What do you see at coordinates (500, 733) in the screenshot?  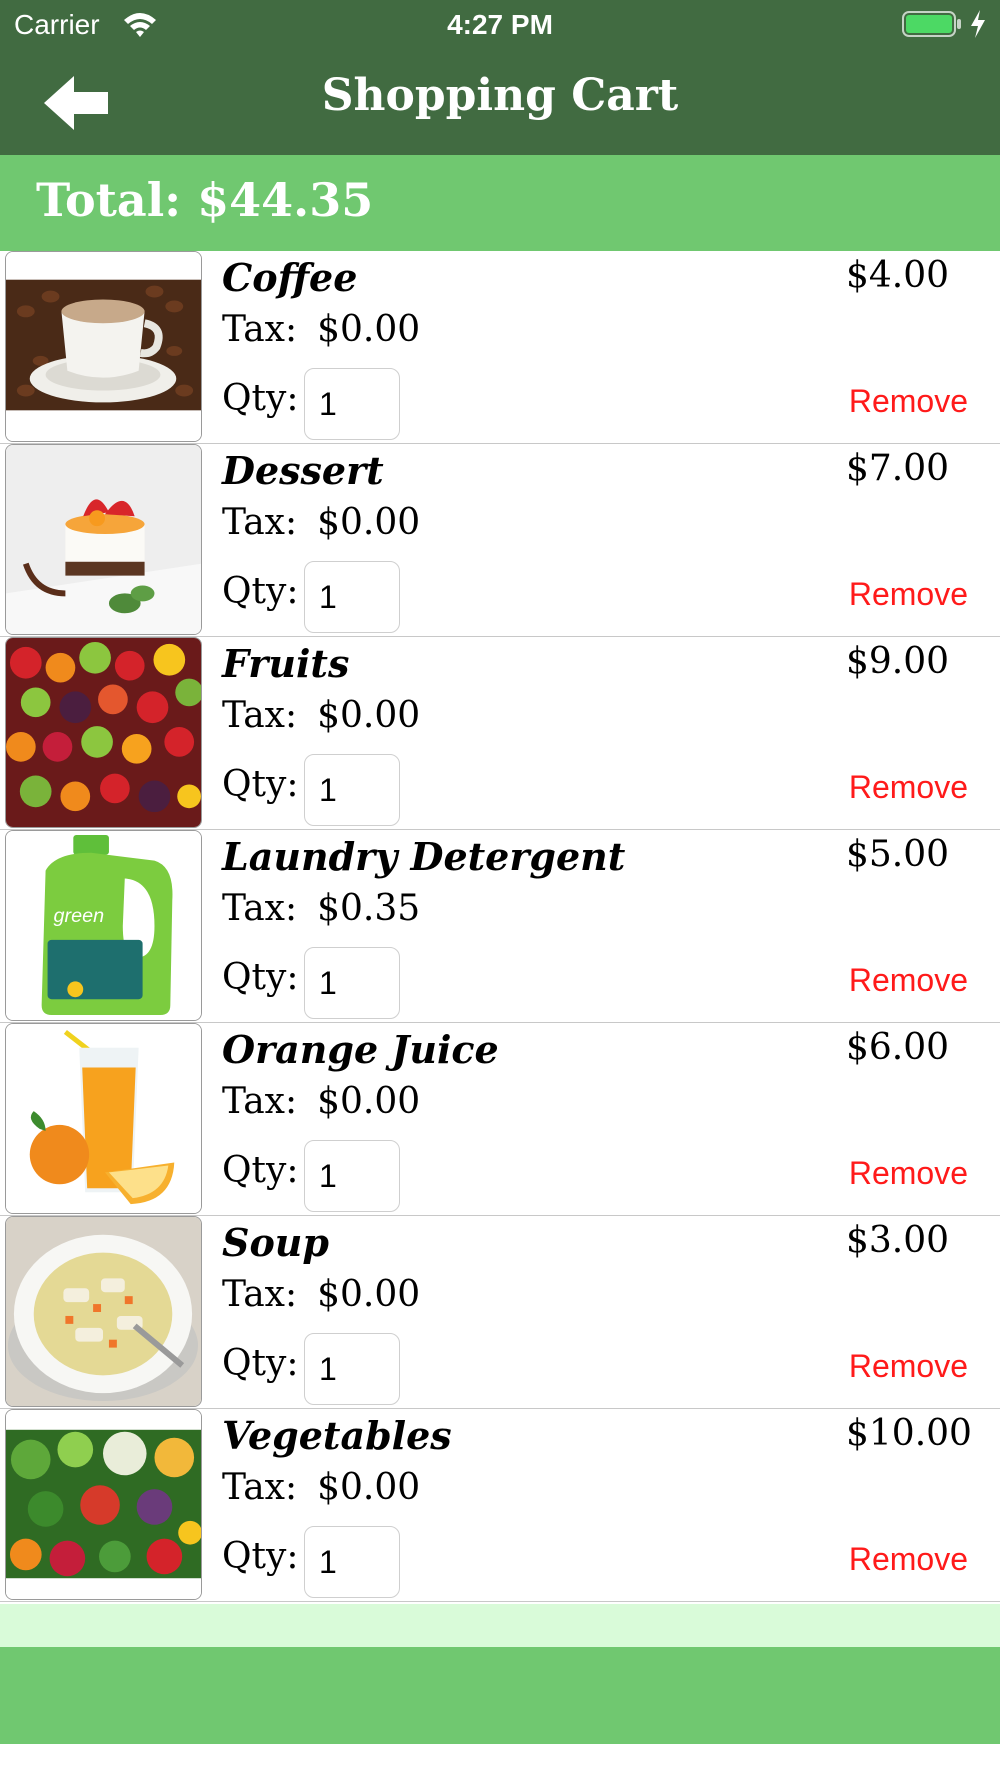 I see `cart-item-row: Fruits $9.00 Tax: $0.00 Qty: Remove` at bounding box center [500, 733].